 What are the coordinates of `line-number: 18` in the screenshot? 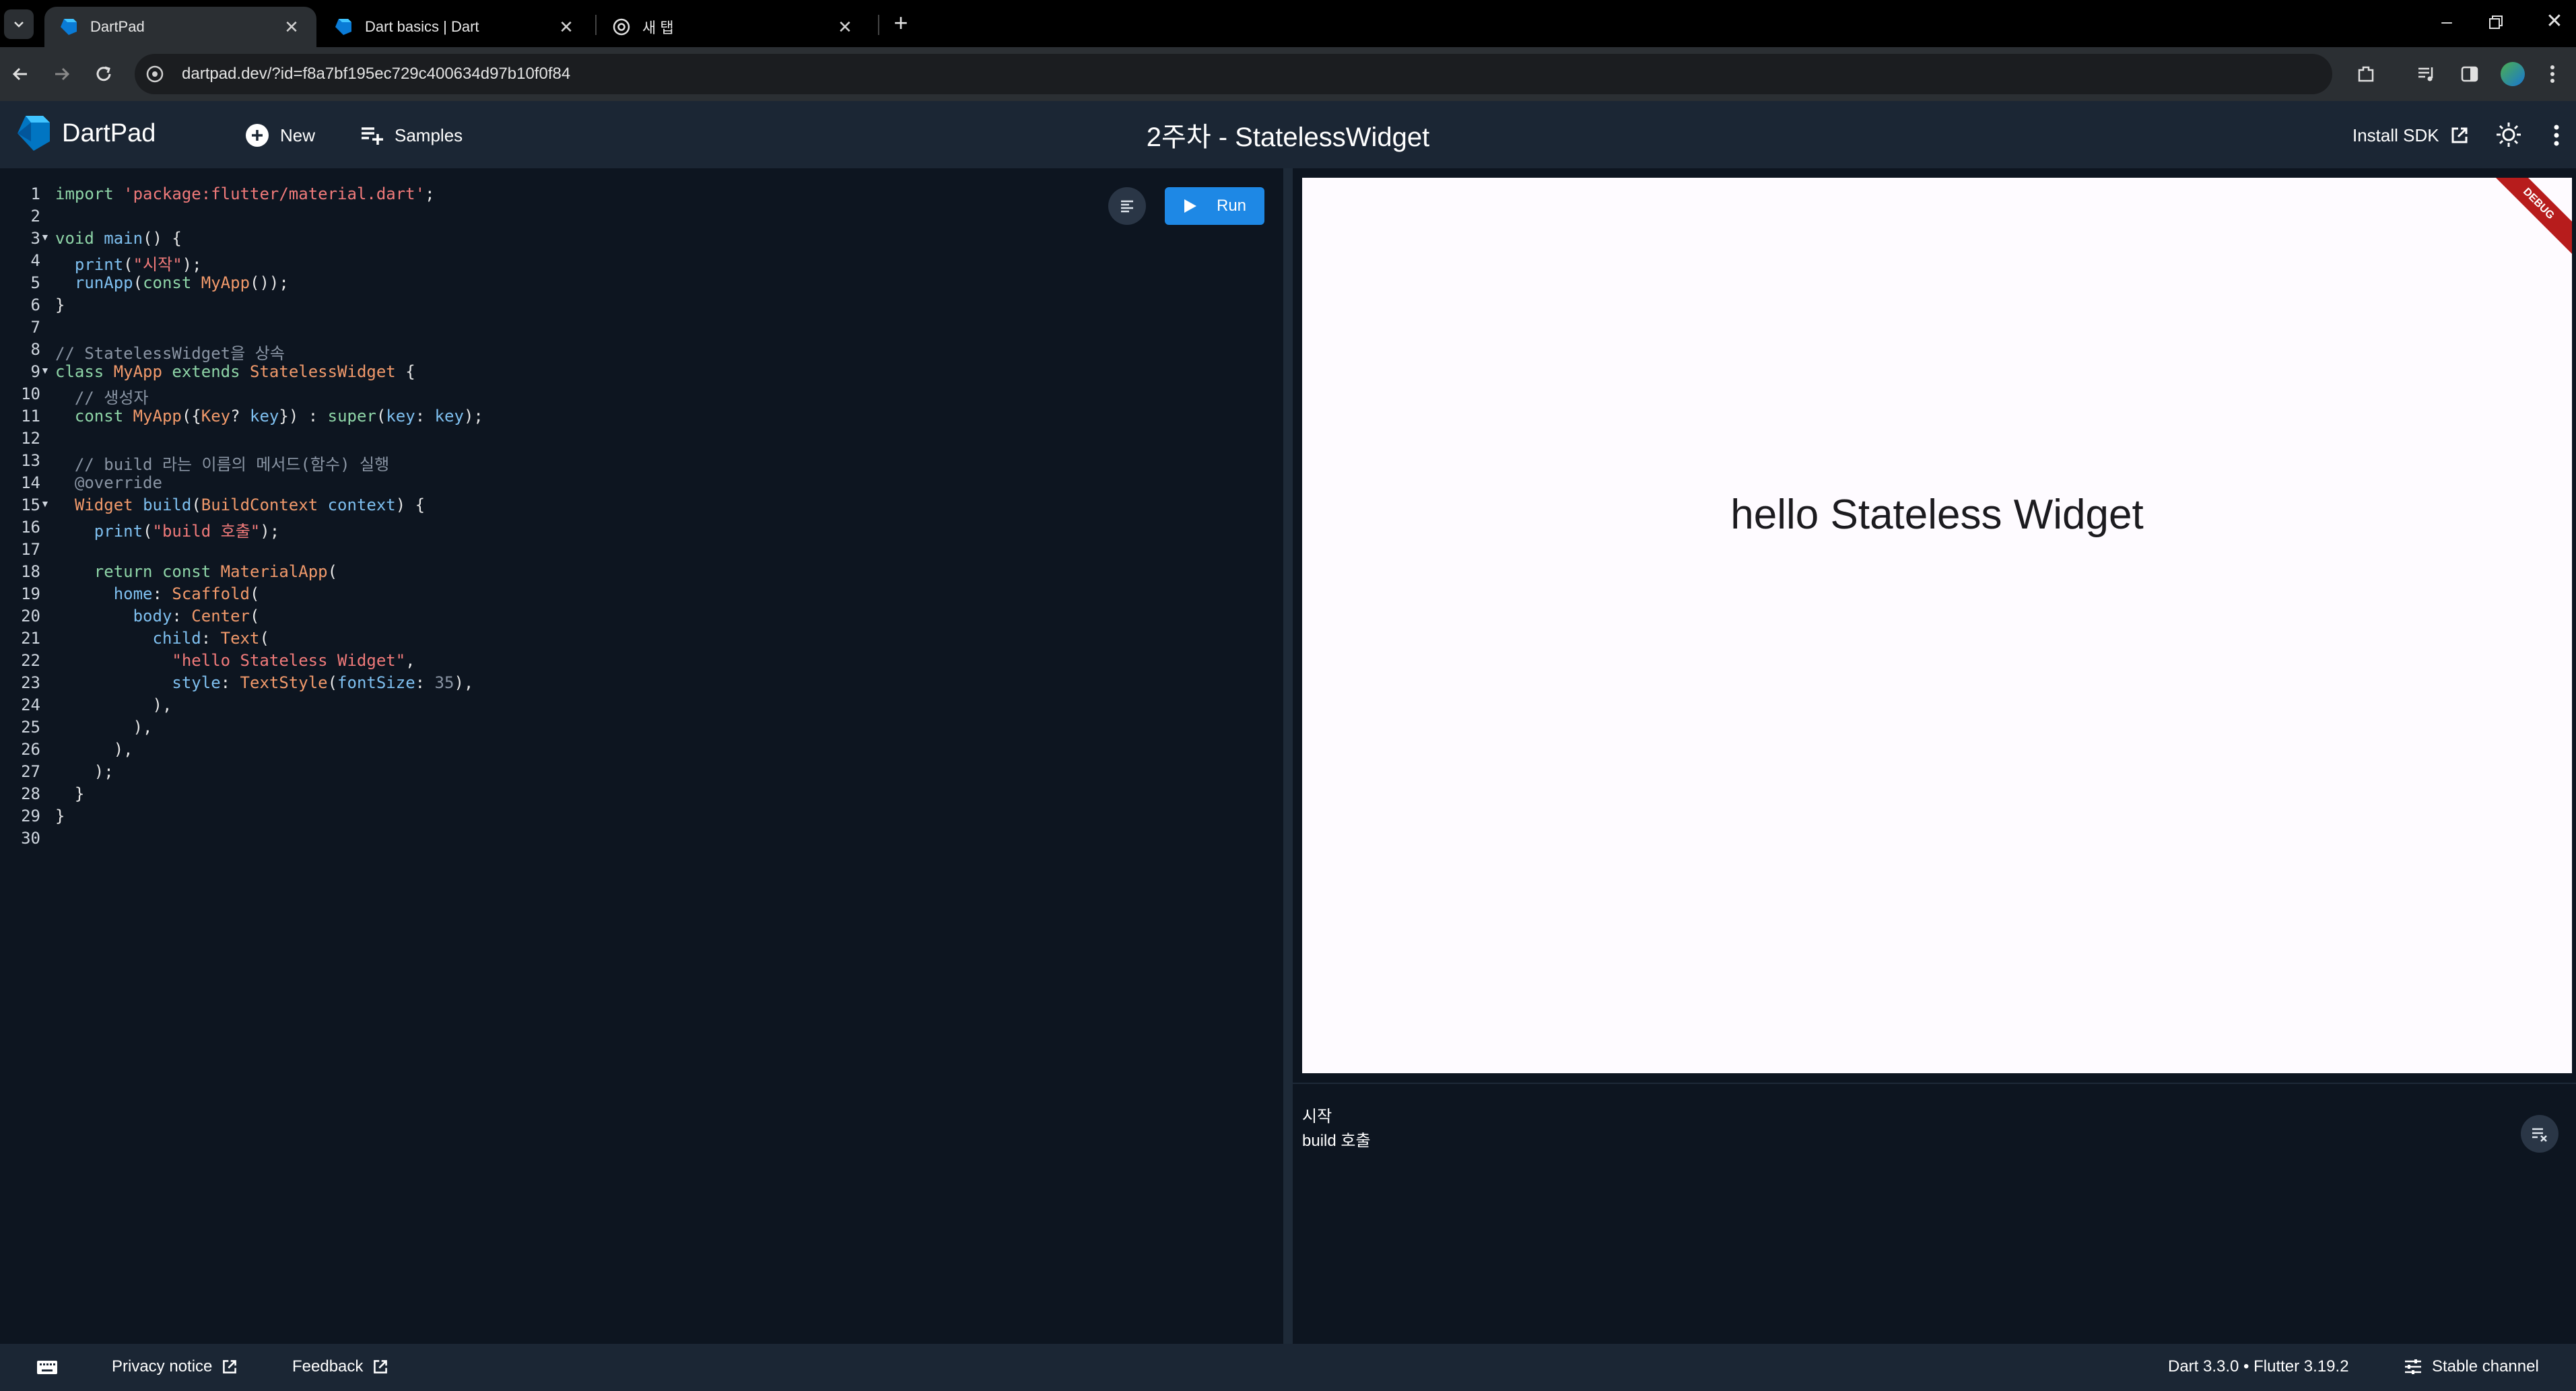 It's located at (31, 571).